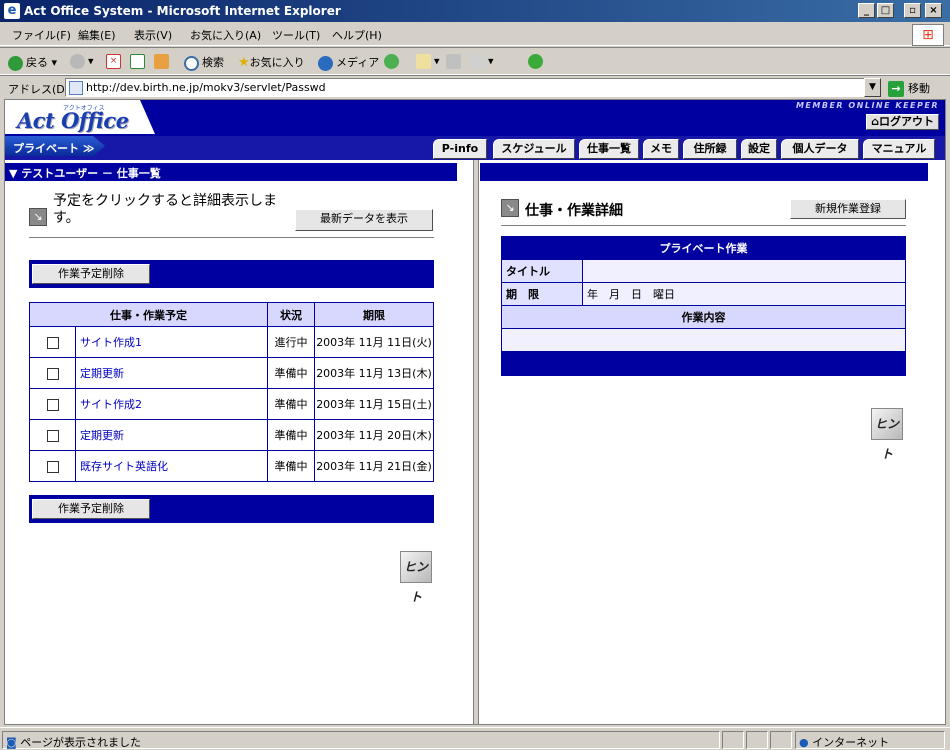 The image size is (950, 750). What do you see at coordinates (866, 10) in the screenshot?
I see `minimize-button: _` at bounding box center [866, 10].